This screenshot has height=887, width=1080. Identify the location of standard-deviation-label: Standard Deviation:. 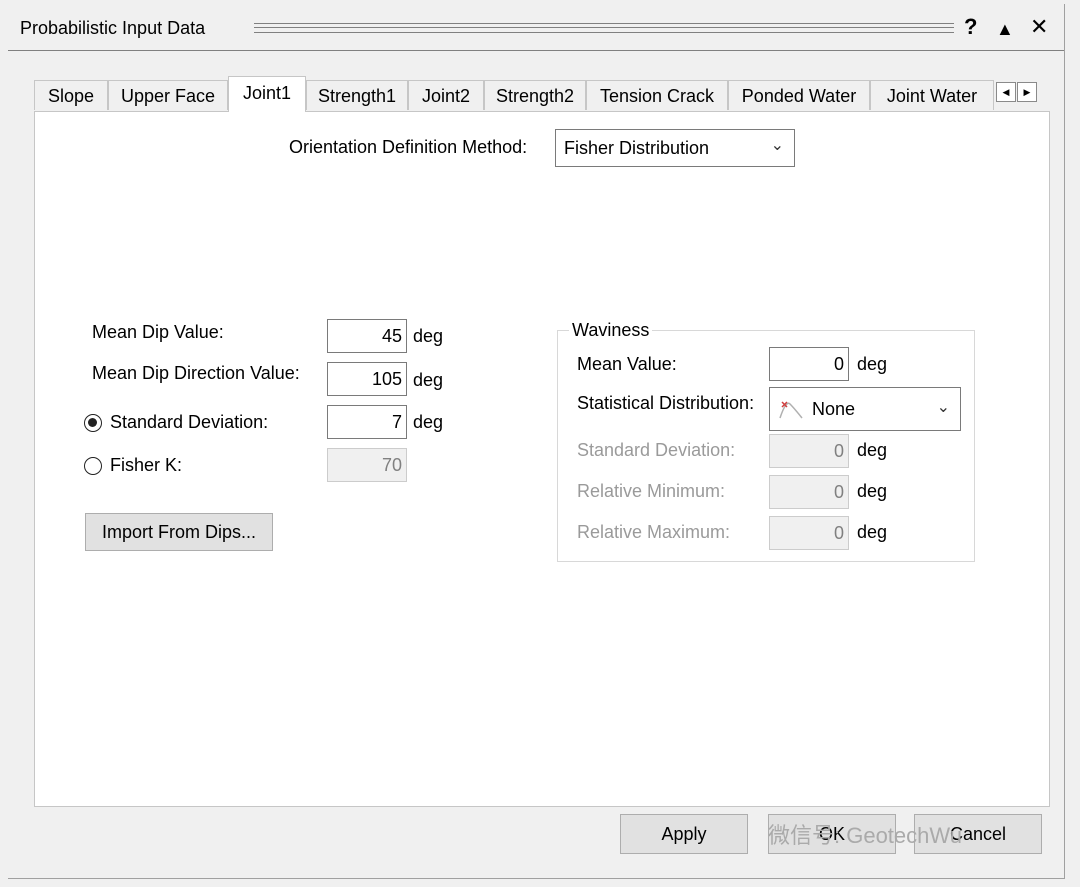
(189, 422).